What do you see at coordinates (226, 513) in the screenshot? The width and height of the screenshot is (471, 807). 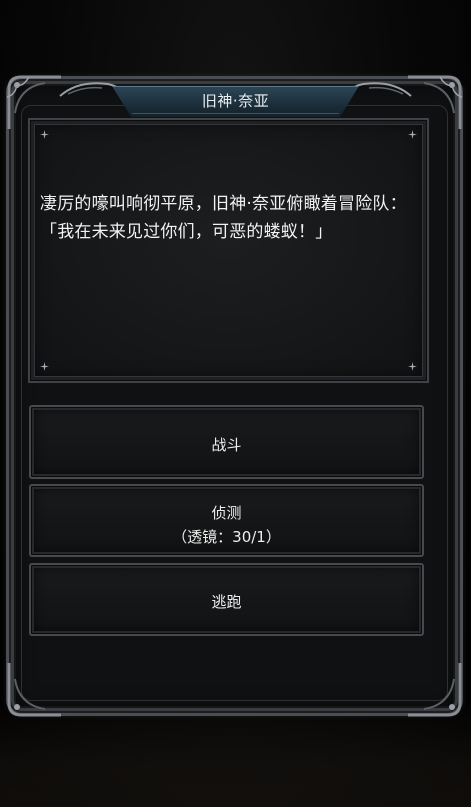 I see `scout-label: 侦测` at bounding box center [226, 513].